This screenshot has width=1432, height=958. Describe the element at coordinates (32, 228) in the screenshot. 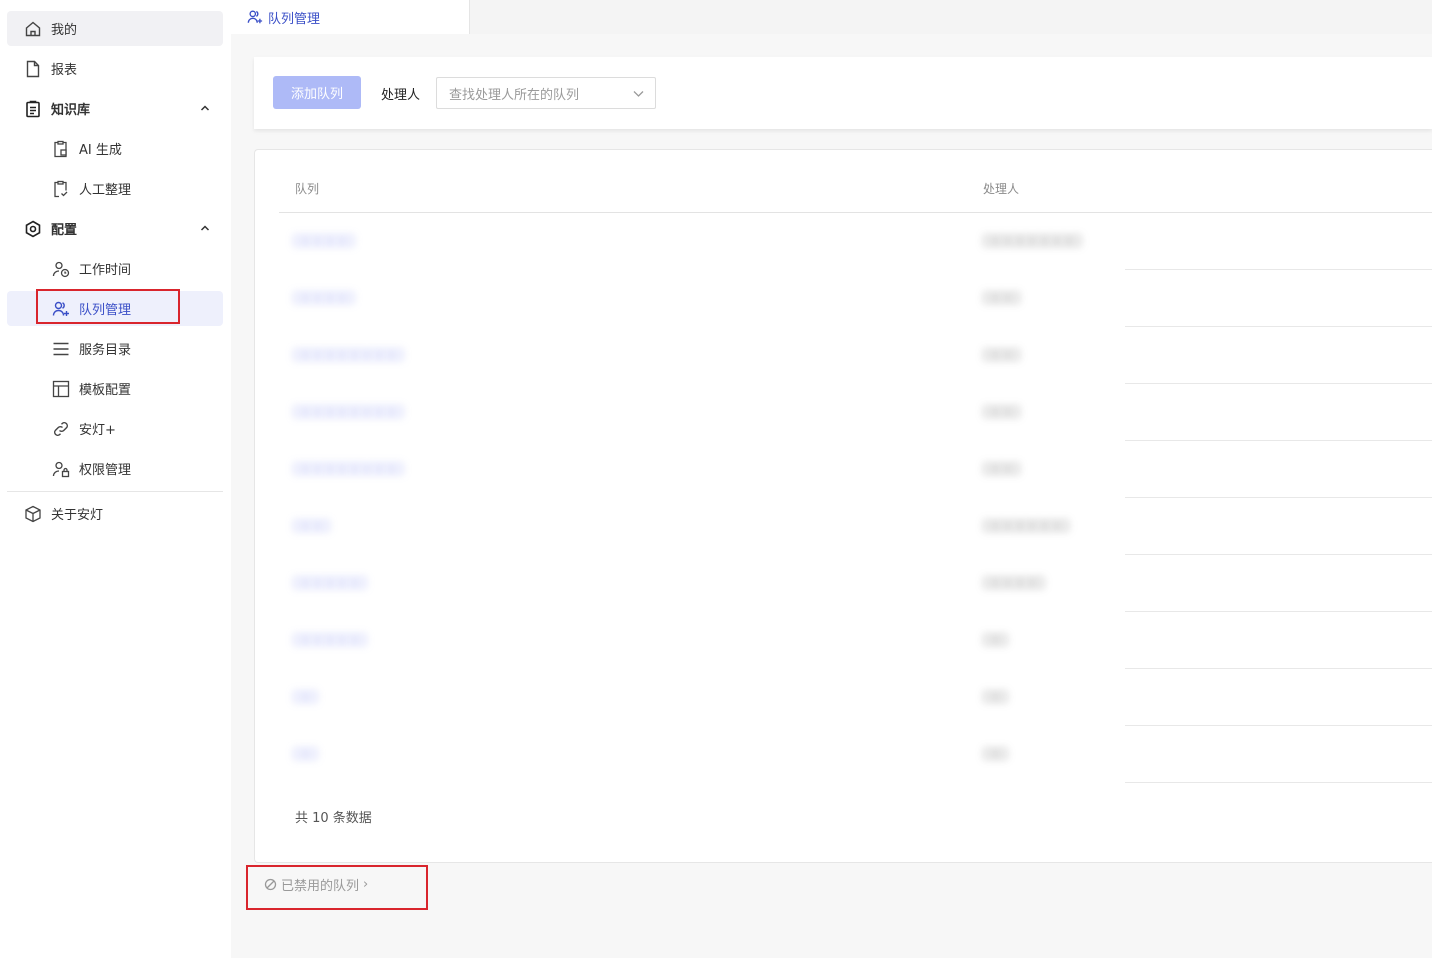

I see `settings-hexagon-icon` at that location.